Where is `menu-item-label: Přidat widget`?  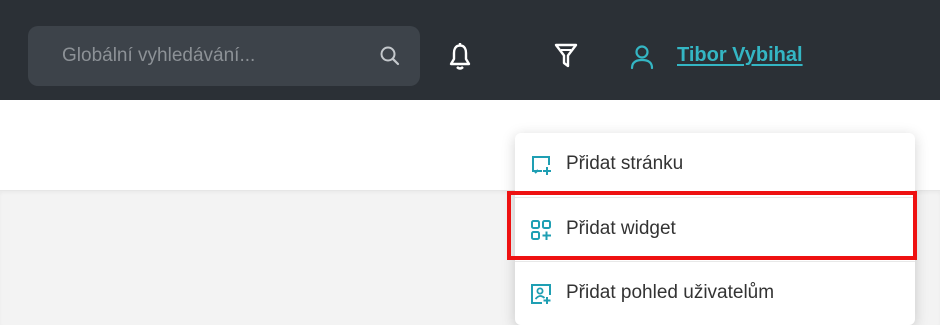
menu-item-label: Přidat widget is located at coordinates (621, 228).